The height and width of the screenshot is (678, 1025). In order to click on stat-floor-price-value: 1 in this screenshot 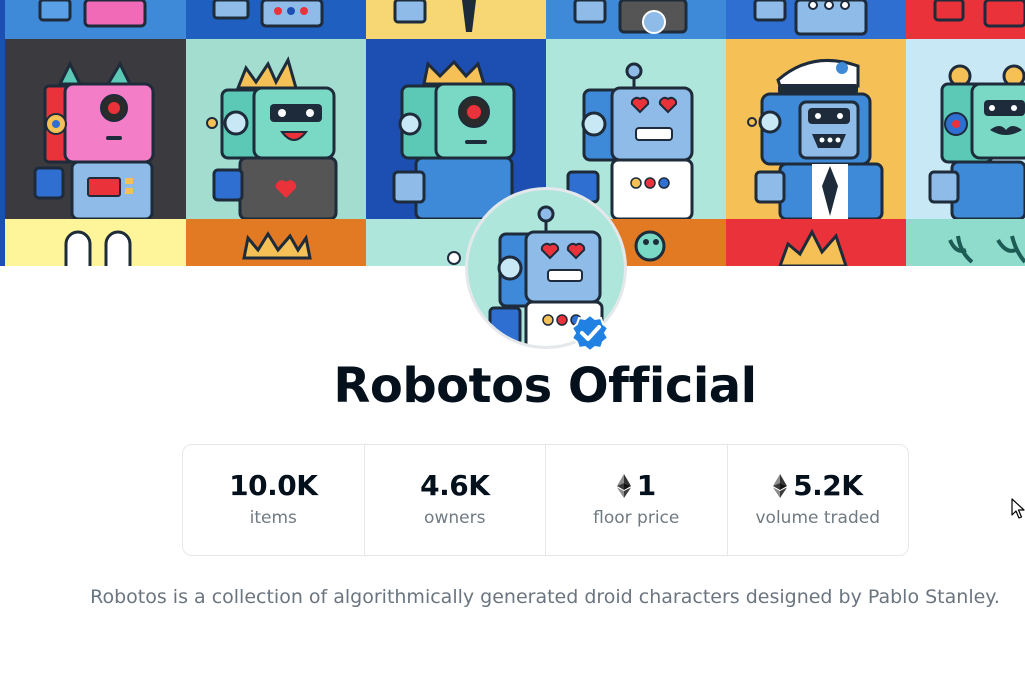, I will do `click(646, 485)`.